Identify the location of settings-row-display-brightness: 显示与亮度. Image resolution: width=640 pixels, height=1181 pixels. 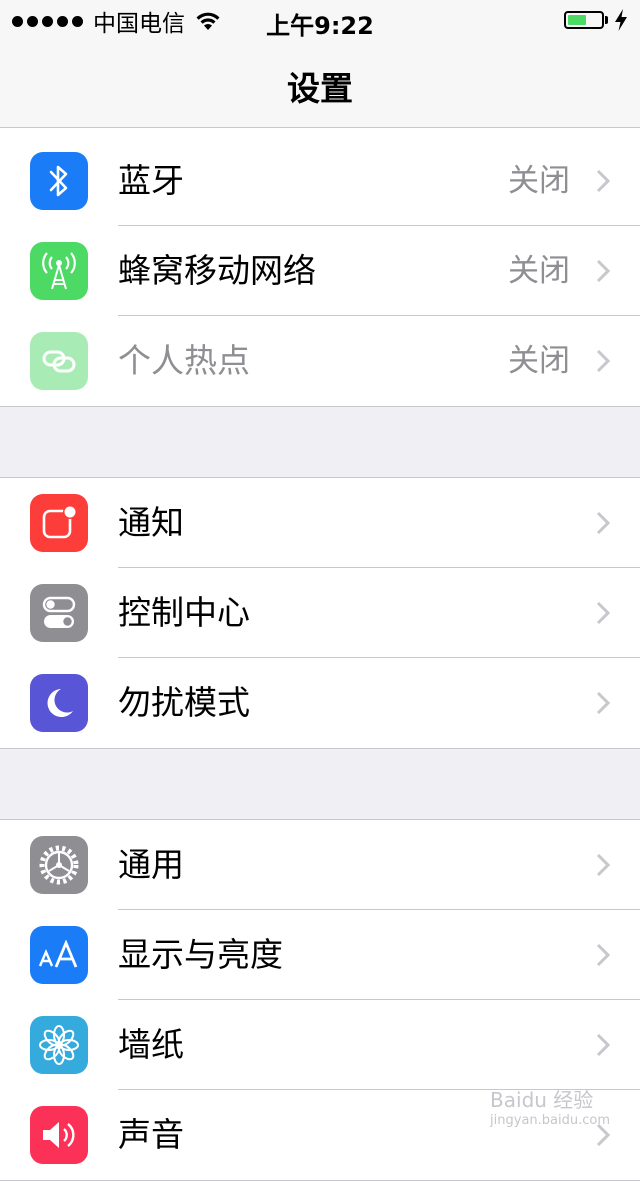
(320, 955).